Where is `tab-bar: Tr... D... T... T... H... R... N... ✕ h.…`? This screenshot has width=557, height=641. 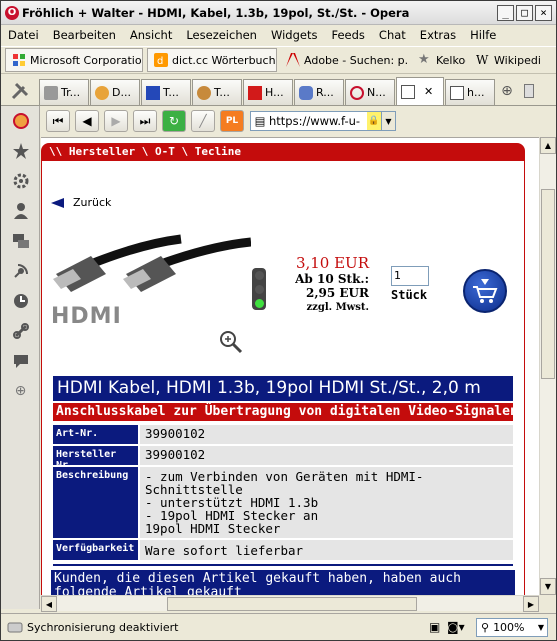
tab-bar: Tr... D... T... T... H... R... N... ✕ h.… is located at coordinates (278, 91).